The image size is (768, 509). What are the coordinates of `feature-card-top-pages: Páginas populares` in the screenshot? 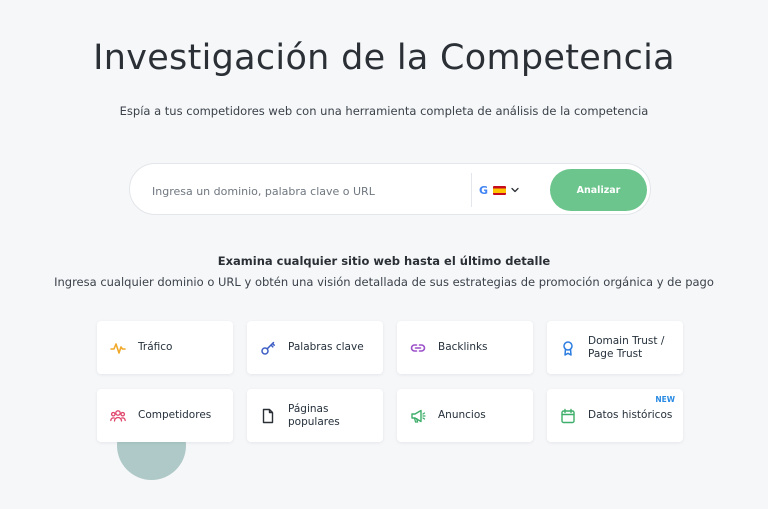 It's located at (315, 415).